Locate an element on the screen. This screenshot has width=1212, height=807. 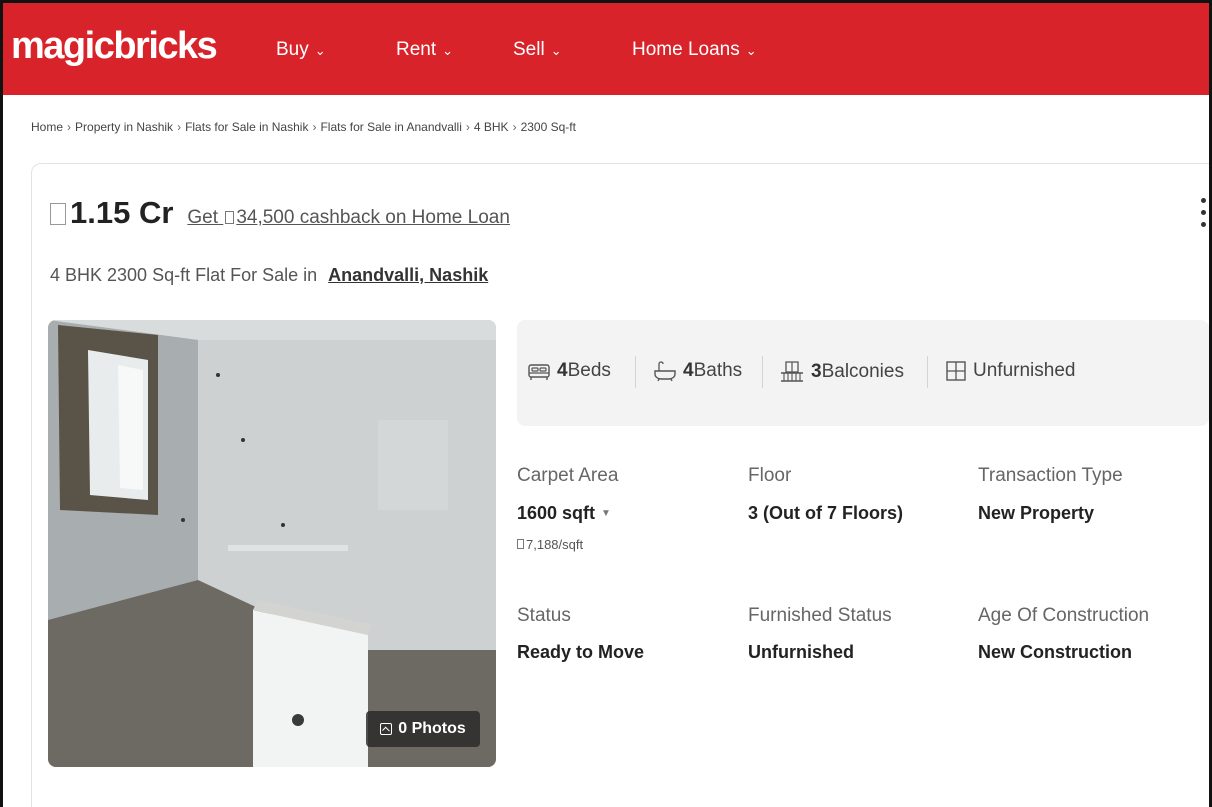
furnished-status-value: Unfurnished is located at coordinates (801, 652).